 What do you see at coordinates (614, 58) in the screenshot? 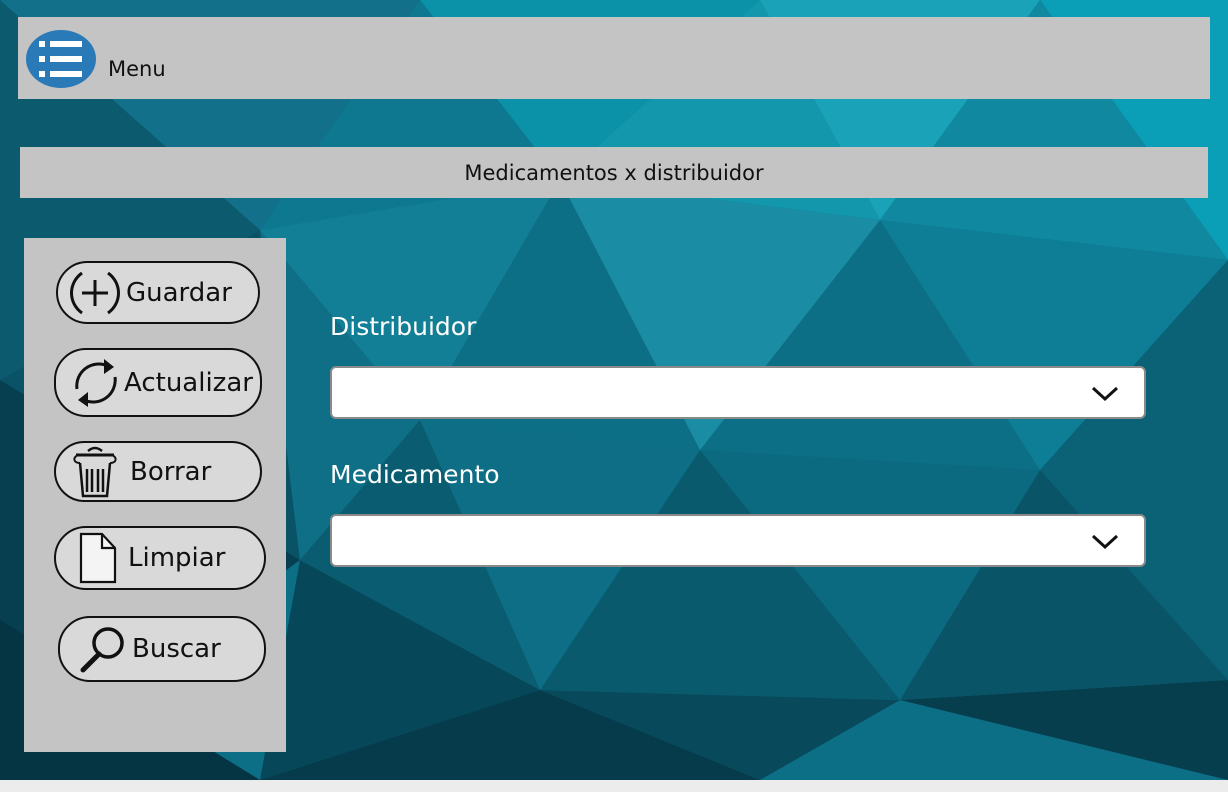
I see `top-bar: Menu` at bounding box center [614, 58].